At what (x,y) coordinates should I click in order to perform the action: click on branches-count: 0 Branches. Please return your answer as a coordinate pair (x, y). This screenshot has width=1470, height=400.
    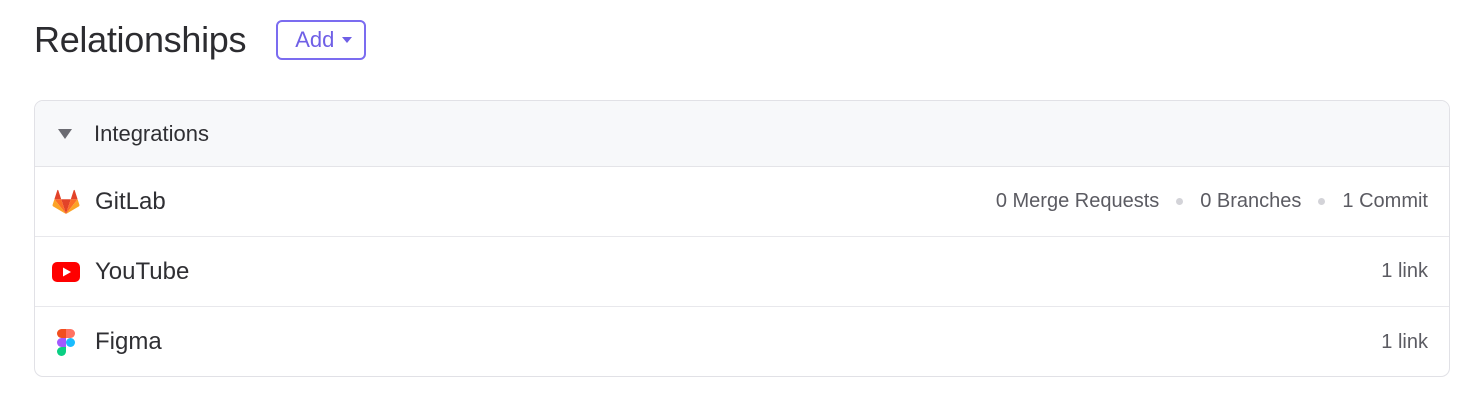
    Looking at the image, I should click on (1251, 201).